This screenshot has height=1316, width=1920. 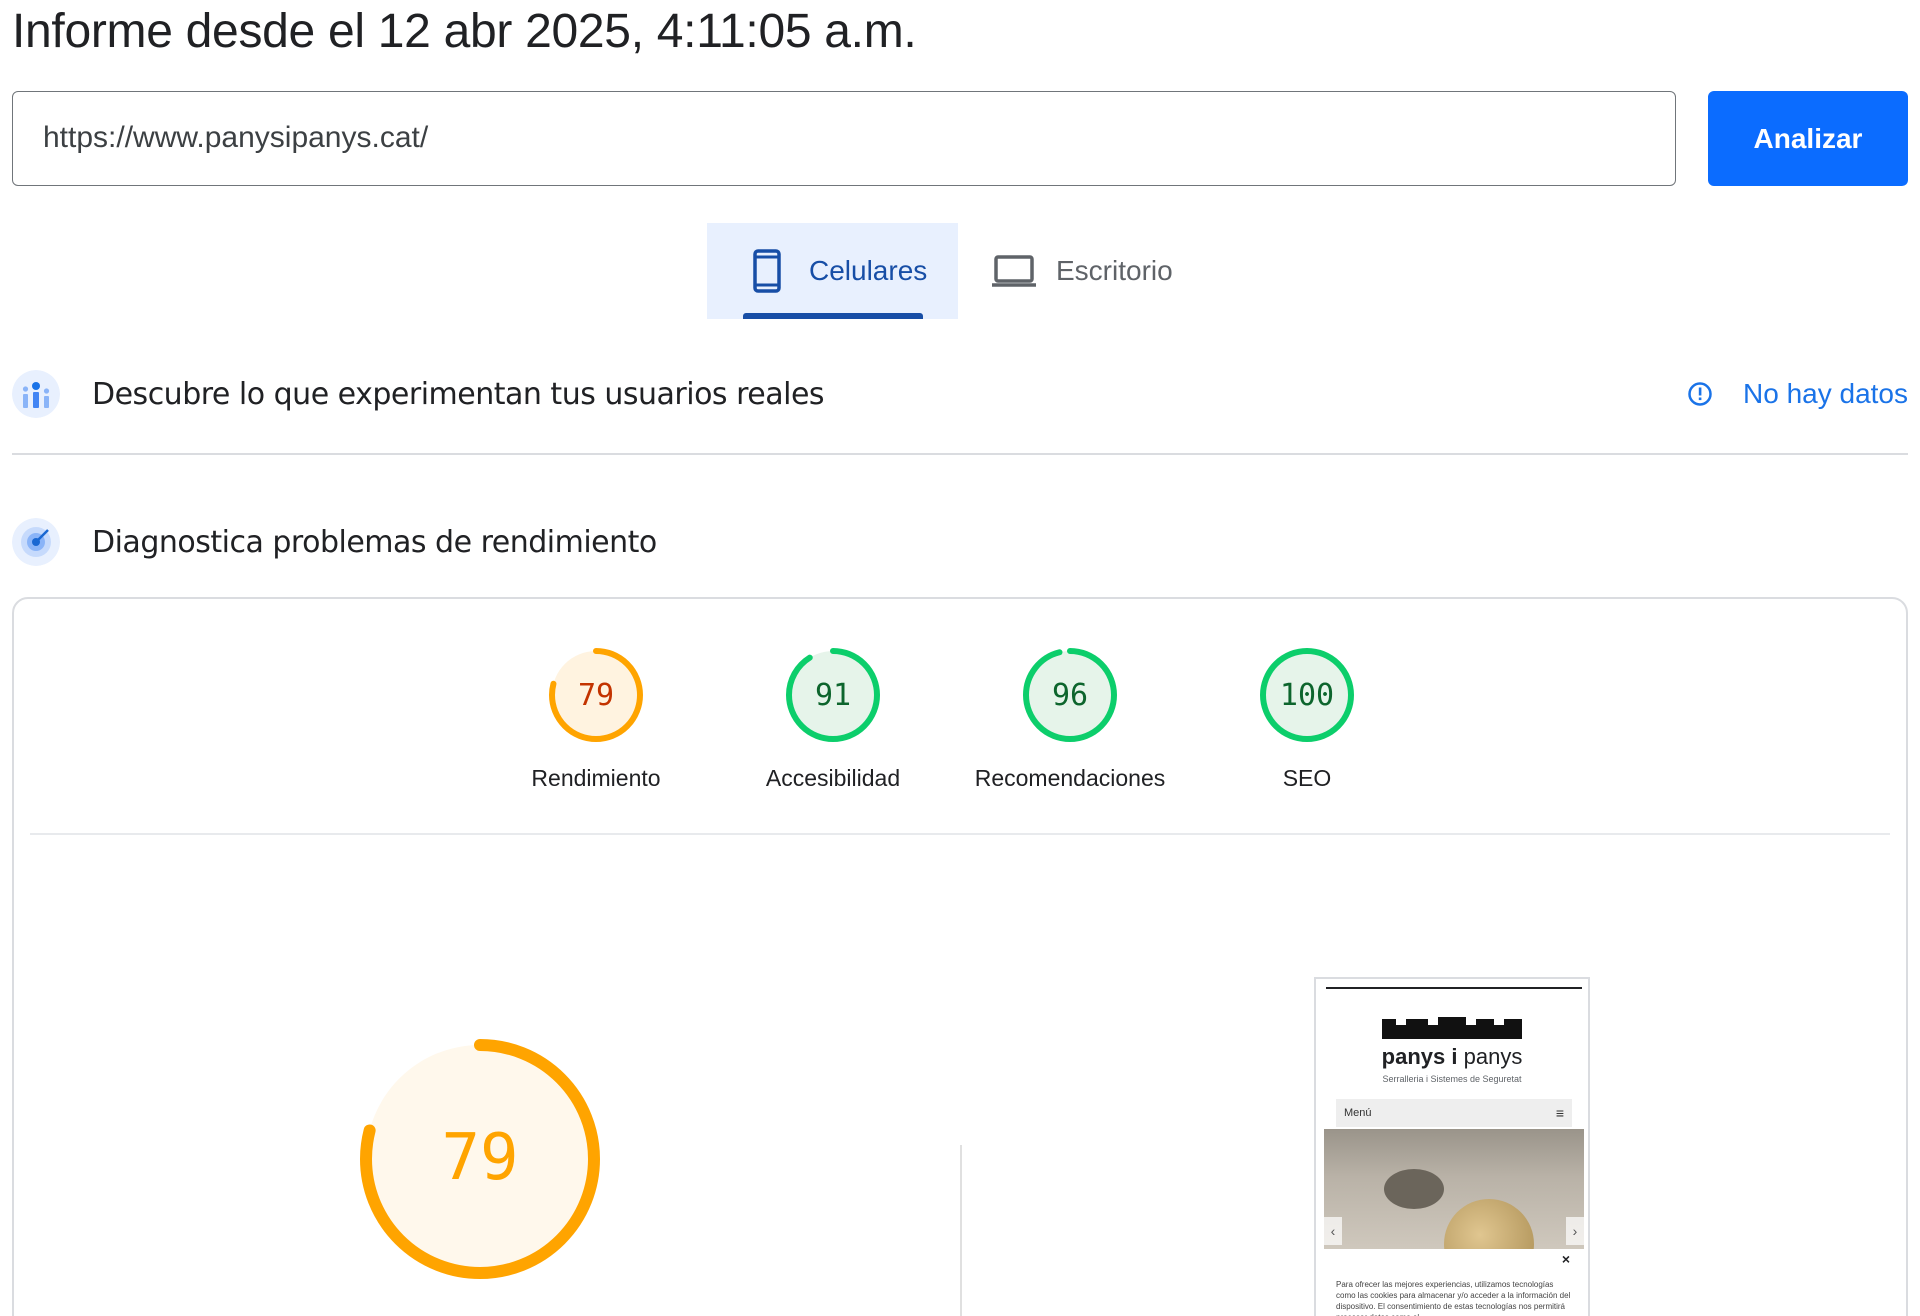 What do you see at coordinates (36, 542) in the screenshot?
I see `target-icon` at bounding box center [36, 542].